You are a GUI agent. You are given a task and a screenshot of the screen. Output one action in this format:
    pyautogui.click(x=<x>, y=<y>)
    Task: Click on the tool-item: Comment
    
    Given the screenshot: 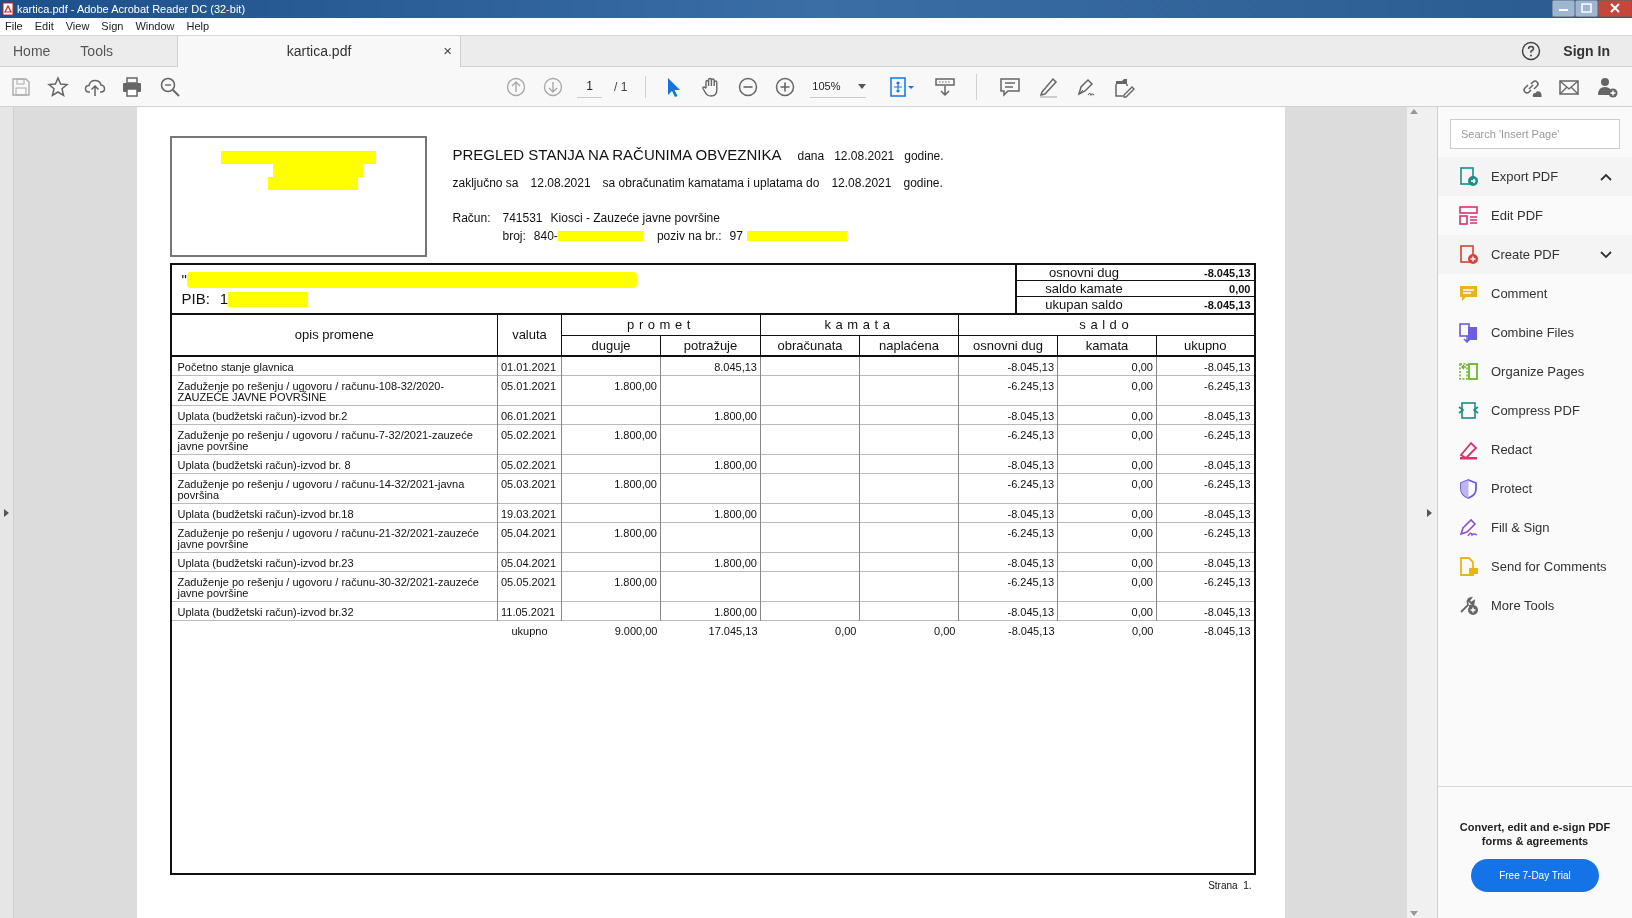 What is the action you would take?
    pyautogui.click(x=1535, y=293)
    